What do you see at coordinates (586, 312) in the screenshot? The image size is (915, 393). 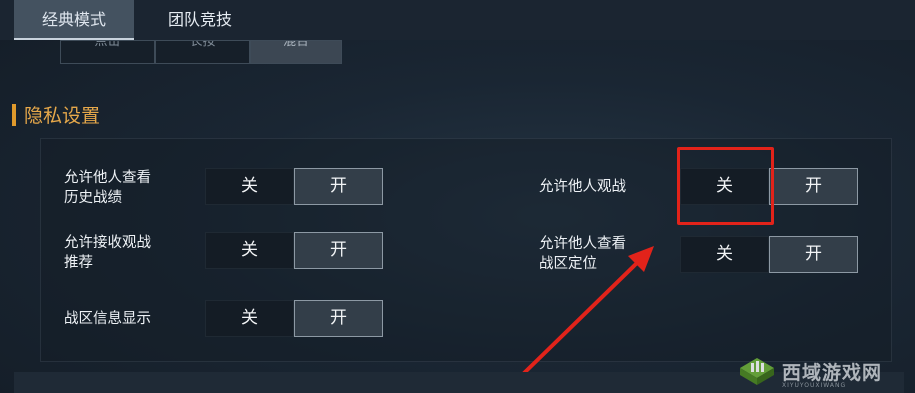 I see `annotation-arrow` at bounding box center [586, 312].